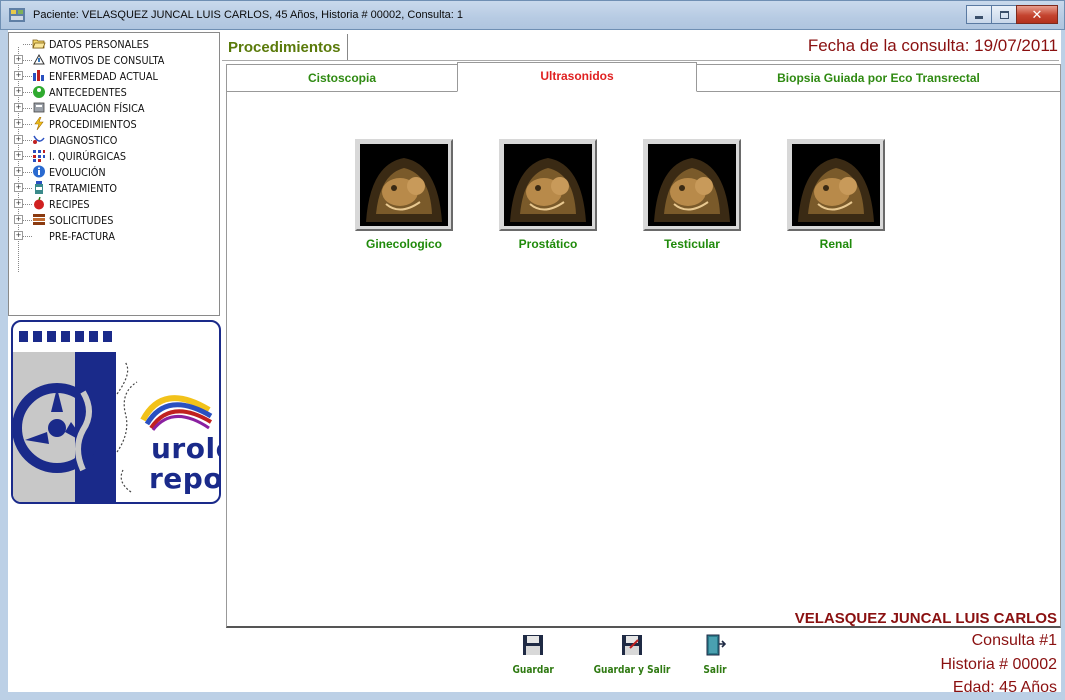 The height and width of the screenshot is (700, 1065). Describe the element at coordinates (342, 77) in the screenshot. I see `tab-cistoscopia: Cistoscopia` at that location.